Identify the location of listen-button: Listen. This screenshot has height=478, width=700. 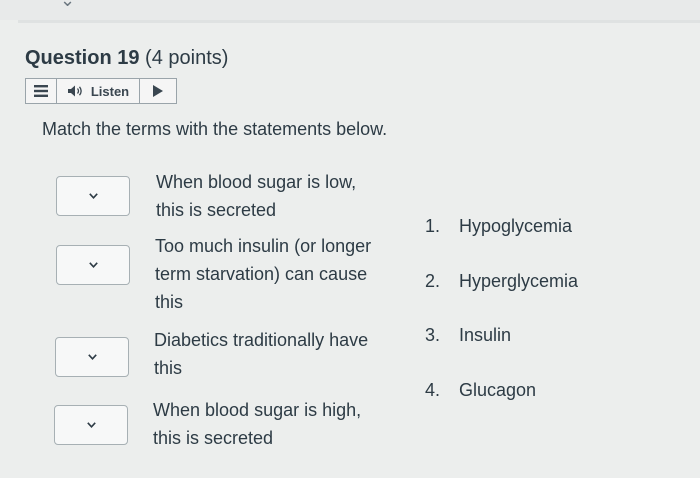
(98, 91).